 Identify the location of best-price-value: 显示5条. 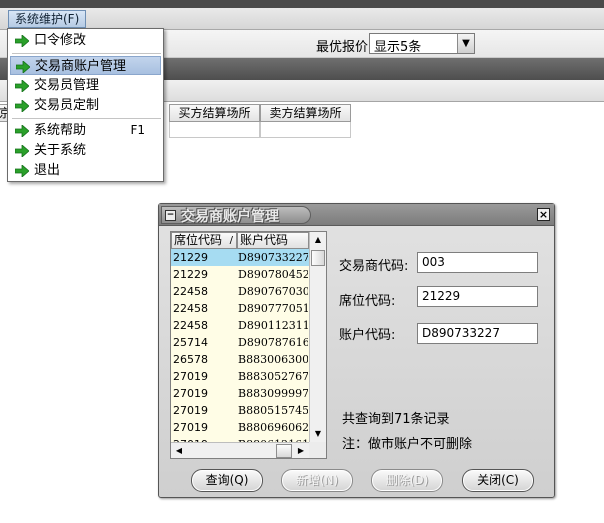
(398, 47).